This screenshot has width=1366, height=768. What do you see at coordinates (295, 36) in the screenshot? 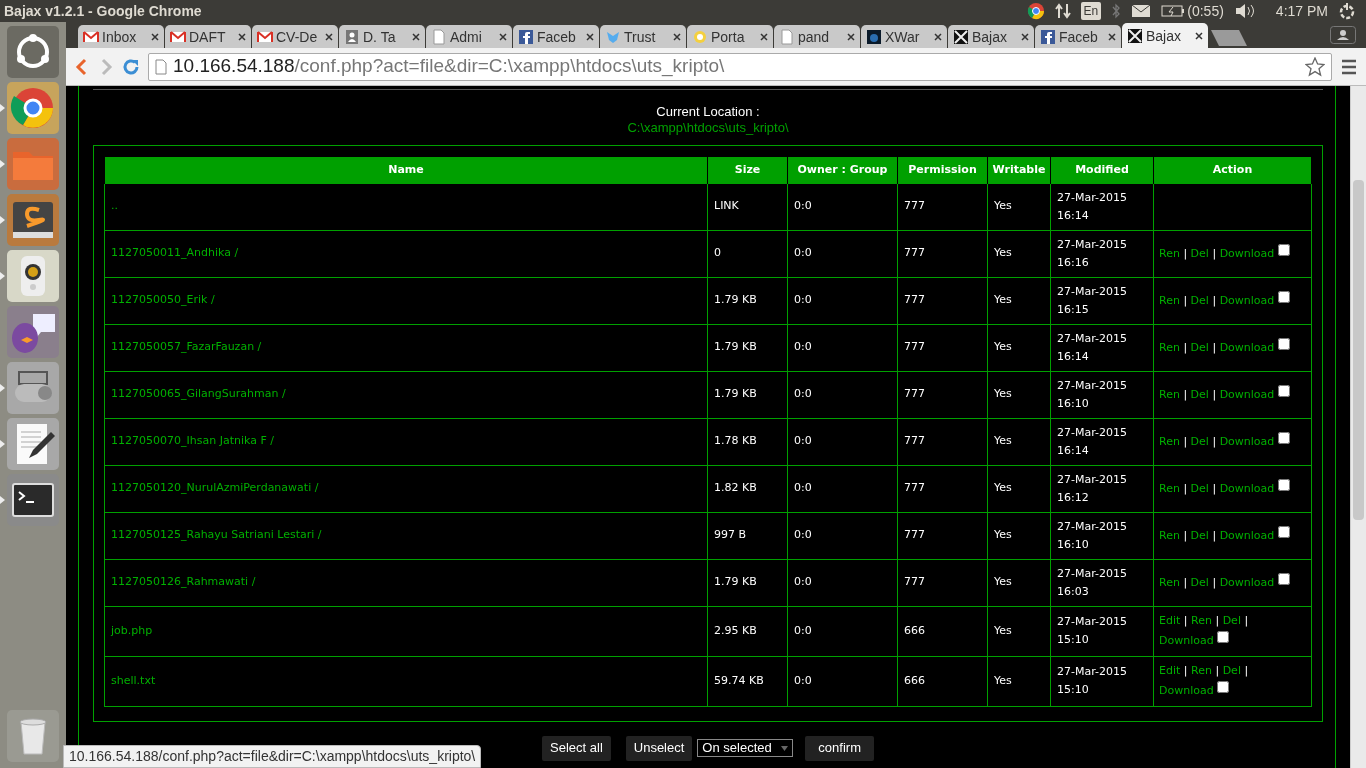
I see `browser-tab: CV-De` at bounding box center [295, 36].